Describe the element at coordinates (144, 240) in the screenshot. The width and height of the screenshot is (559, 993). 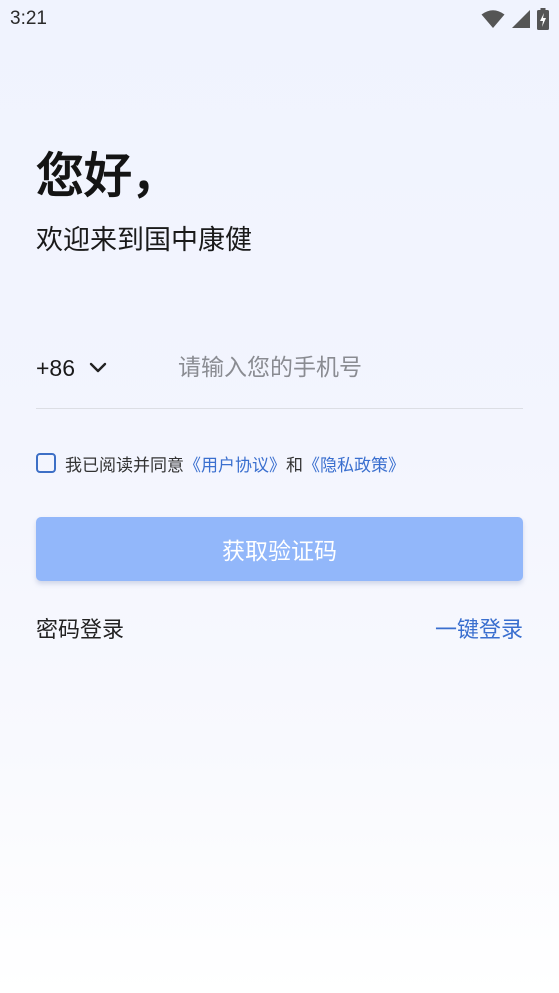
I see `welcome-subtitle: 欢迎来到国中康健` at that location.